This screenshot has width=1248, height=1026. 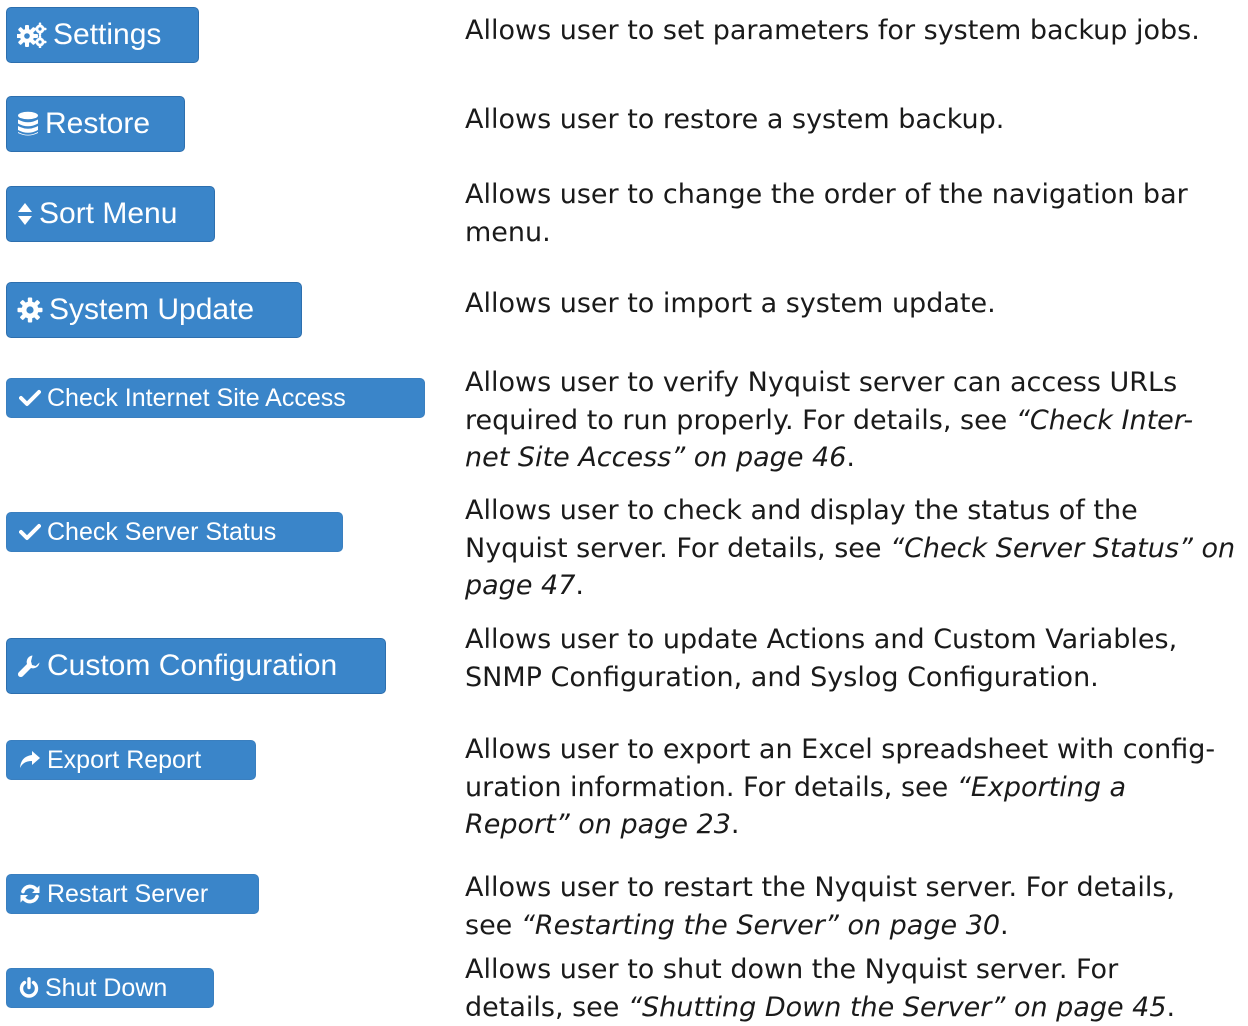 What do you see at coordinates (1104, 420) in the screenshot?
I see `cross-reference: “Check Inter-` at bounding box center [1104, 420].